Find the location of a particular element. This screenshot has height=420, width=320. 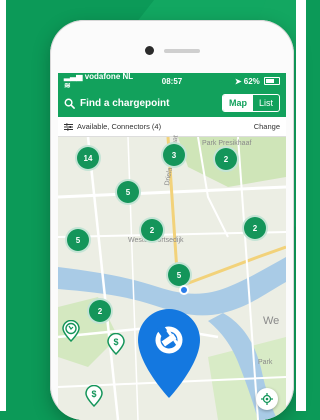

tab-map: Map is located at coordinates (237, 103).